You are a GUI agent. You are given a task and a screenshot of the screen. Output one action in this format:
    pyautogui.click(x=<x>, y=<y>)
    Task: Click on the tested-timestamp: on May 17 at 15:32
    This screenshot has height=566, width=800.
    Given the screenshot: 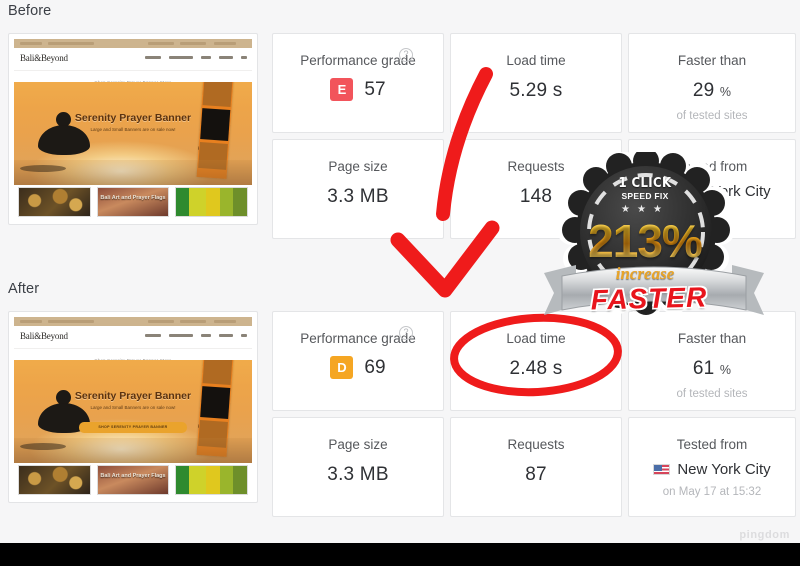 What is the action you would take?
    pyautogui.click(x=712, y=492)
    